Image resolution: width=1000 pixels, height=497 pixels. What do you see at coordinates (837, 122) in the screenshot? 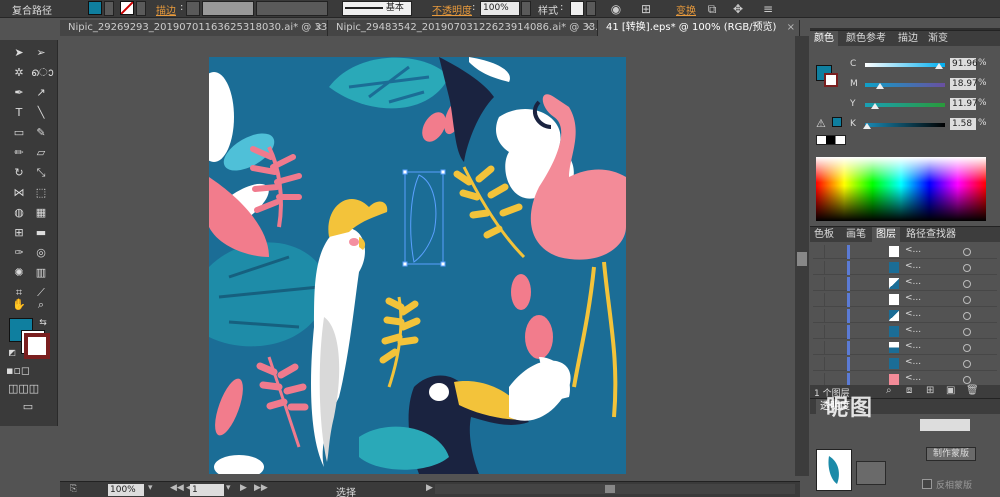
I see `gamut-color-chip` at bounding box center [837, 122].